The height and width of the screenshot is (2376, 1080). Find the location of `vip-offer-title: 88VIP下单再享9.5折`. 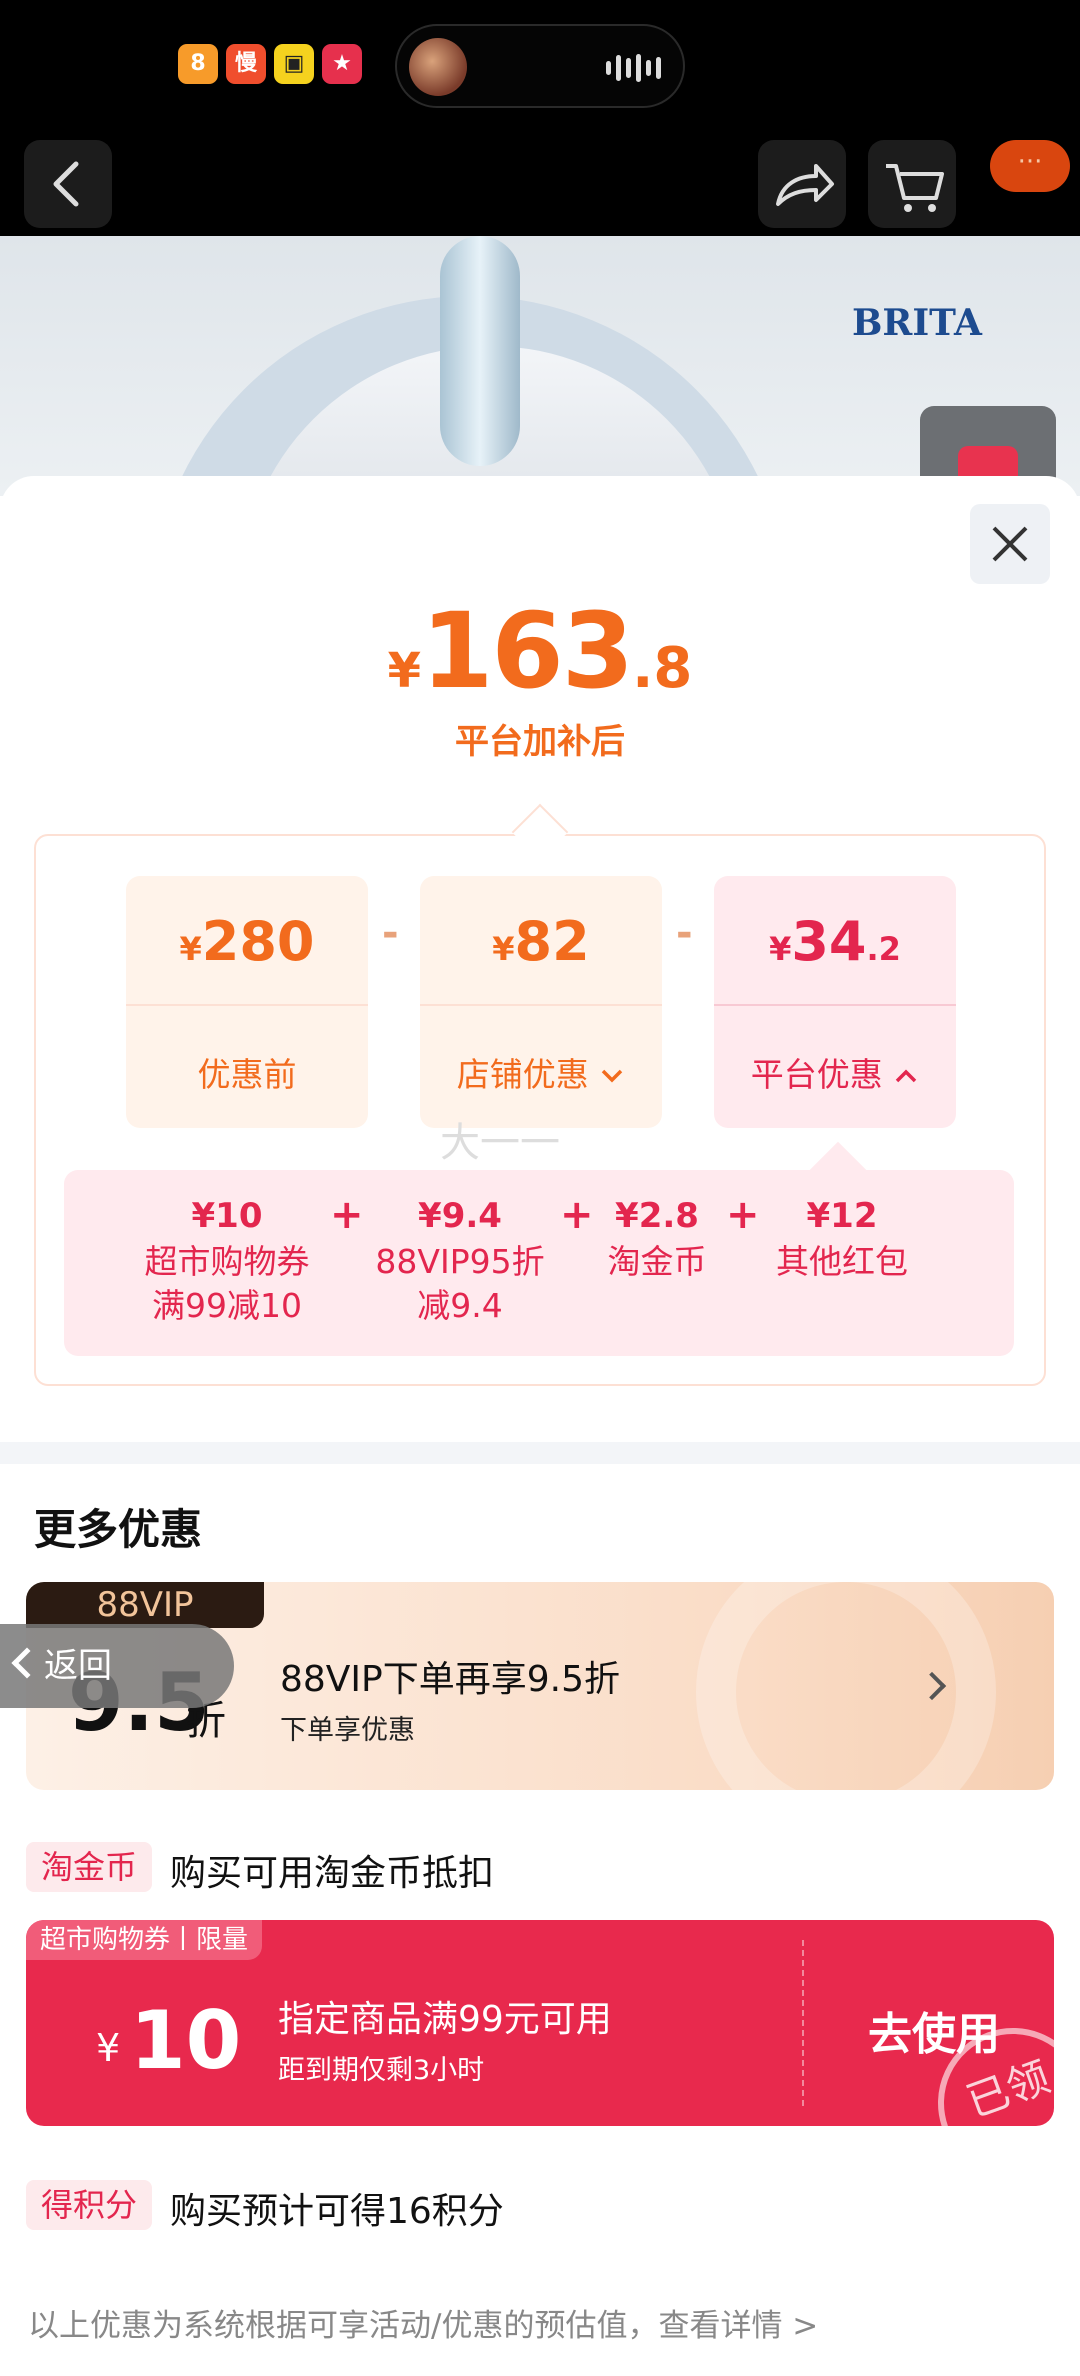

vip-offer-title: 88VIP下单再享9.5折 is located at coordinates (450, 1679).